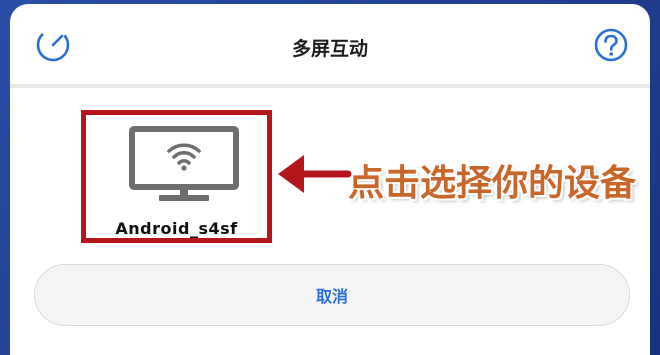  I want to click on dialog-title: 多屏互动, so click(329, 49).